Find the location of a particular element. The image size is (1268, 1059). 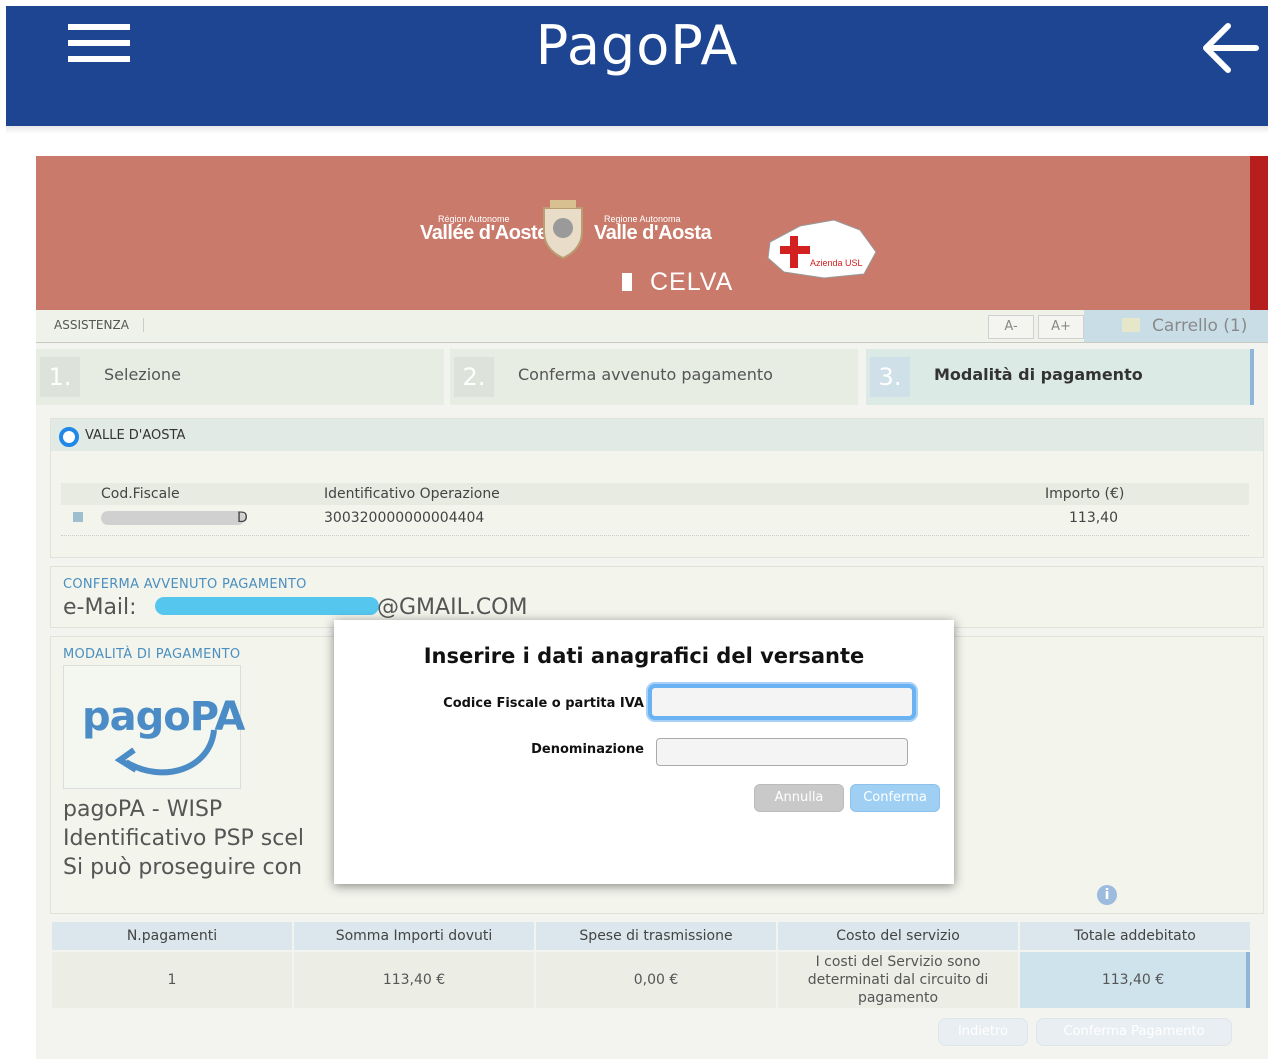

sum-fees: 0,00 € is located at coordinates (656, 980).